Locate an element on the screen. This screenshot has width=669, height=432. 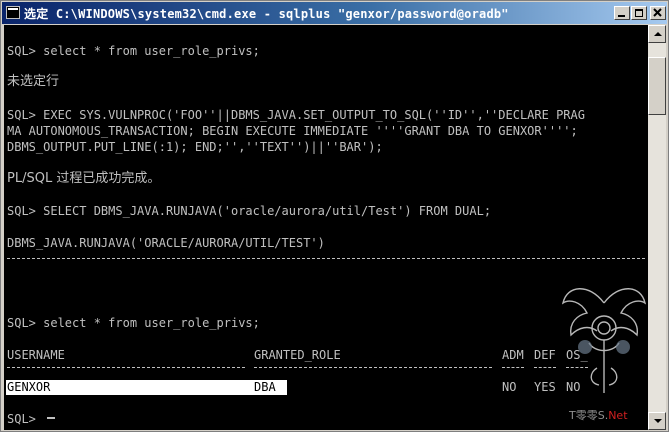
cmd-icon is located at coordinates (13, 12).